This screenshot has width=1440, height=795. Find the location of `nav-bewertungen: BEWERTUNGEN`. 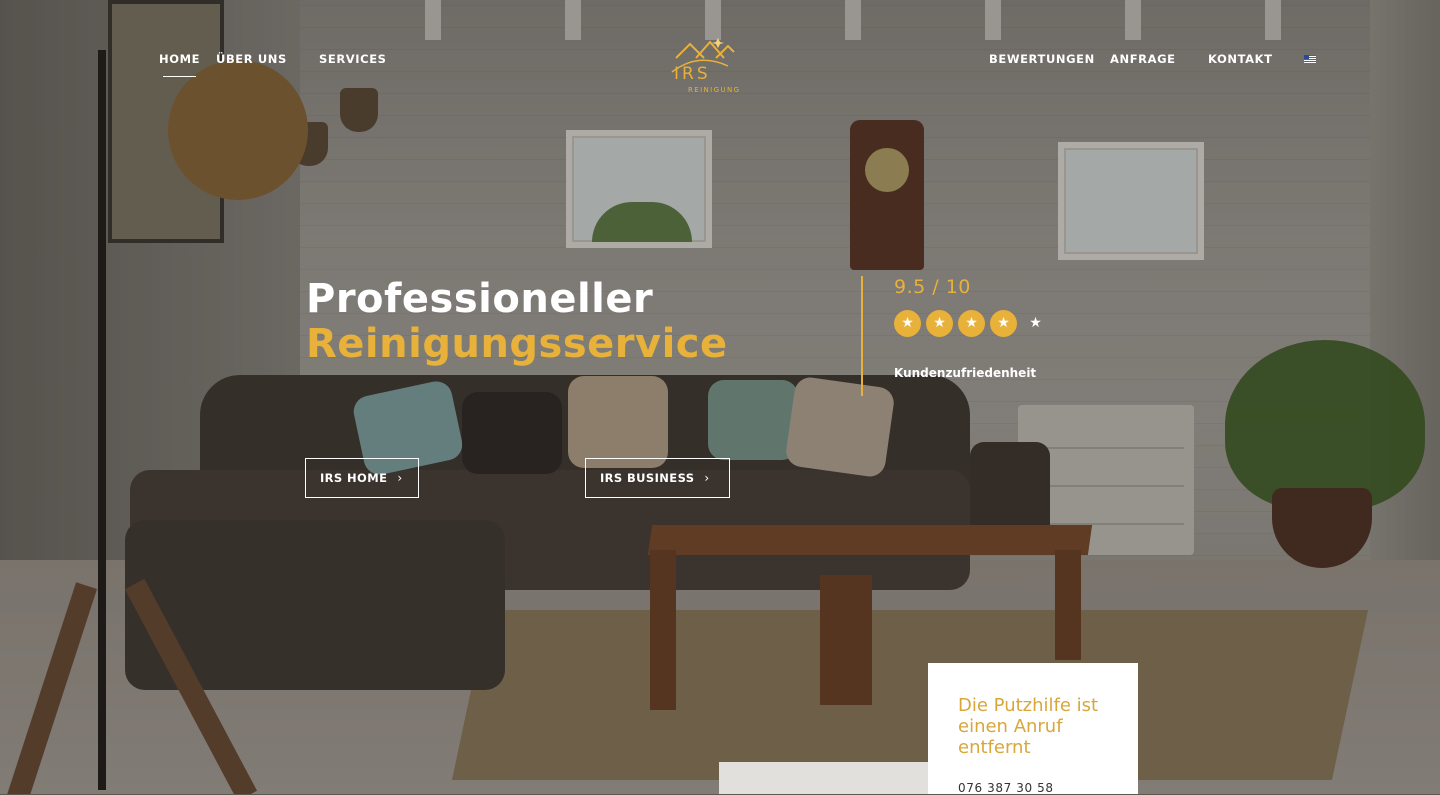

nav-bewertungen: BEWERTUNGEN is located at coordinates (1042, 59).